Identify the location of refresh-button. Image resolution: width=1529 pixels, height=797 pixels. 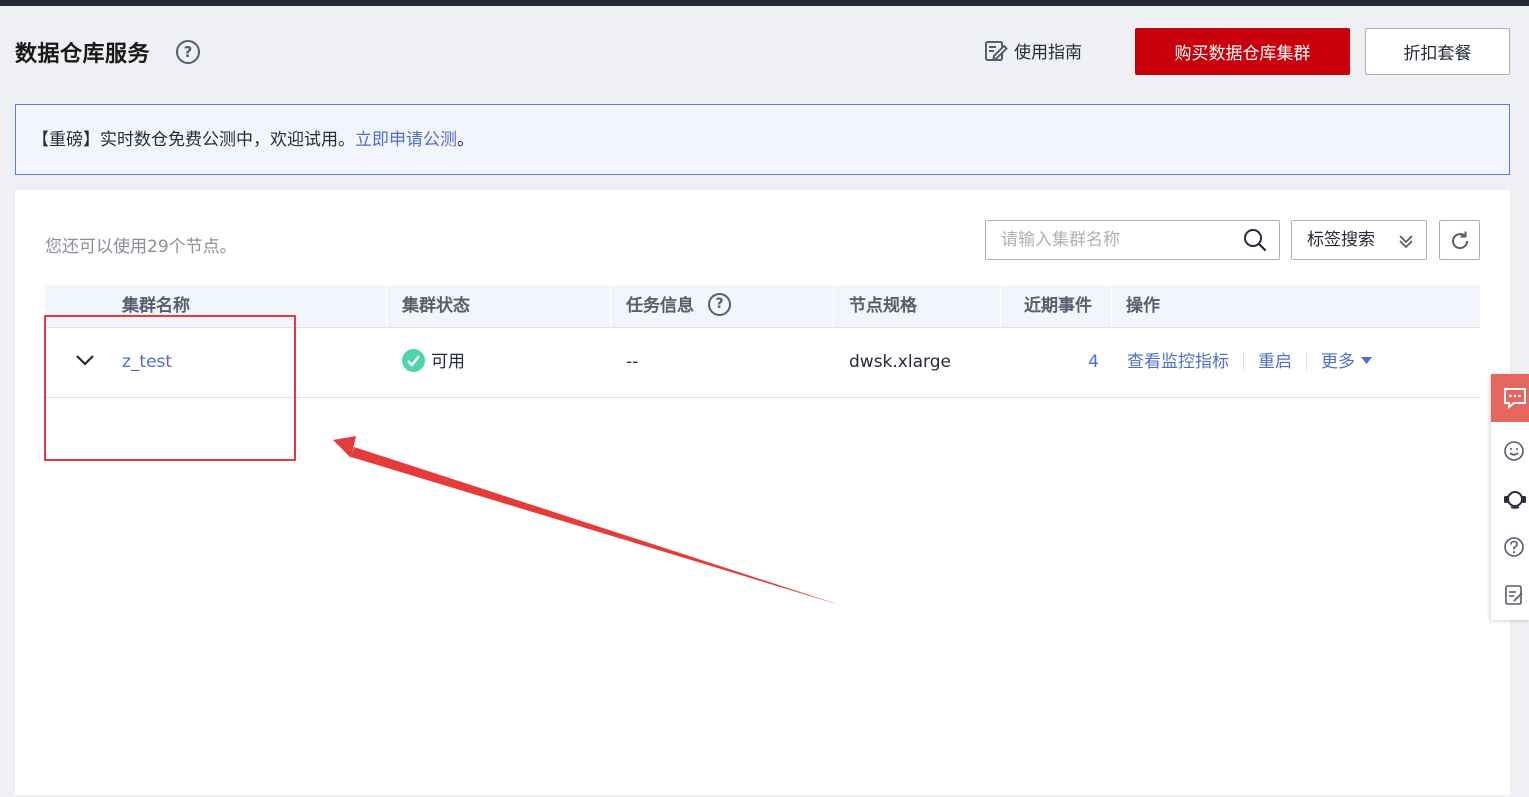
(1459, 240).